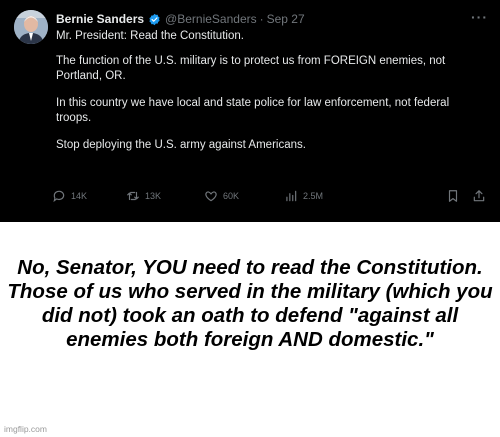 The height and width of the screenshot is (437, 500). I want to click on tweet-actions: 14K 13K 60K 2.5M, so click(270, 197).